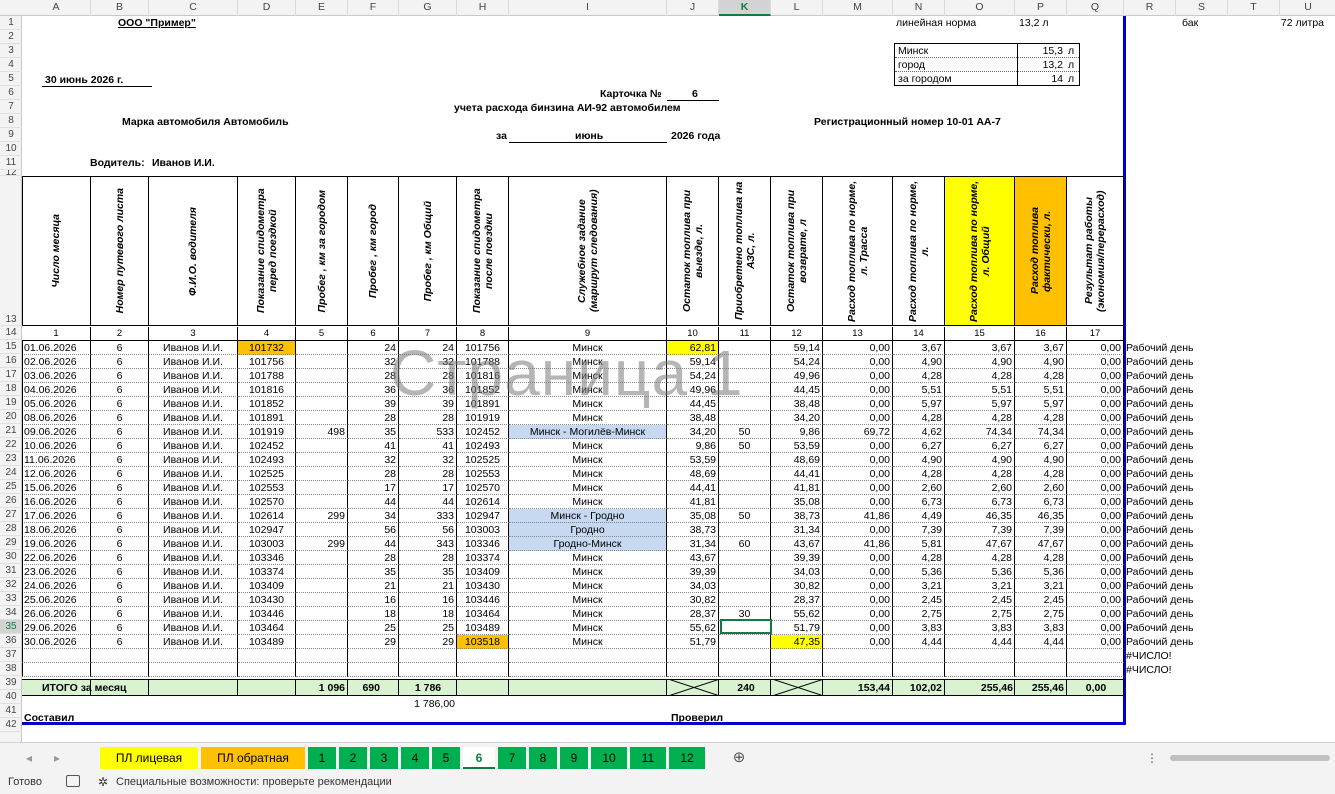  I want to click on table-cell: 5,51, so click(919, 390).